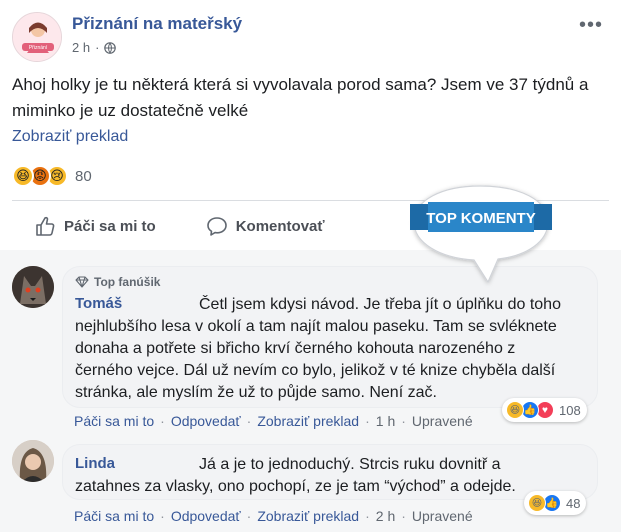 The image size is (621, 532). Describe the element at coordinates (70, 137) in the screenshot. I see `translate-link: Zobraziť preklad` at that location.